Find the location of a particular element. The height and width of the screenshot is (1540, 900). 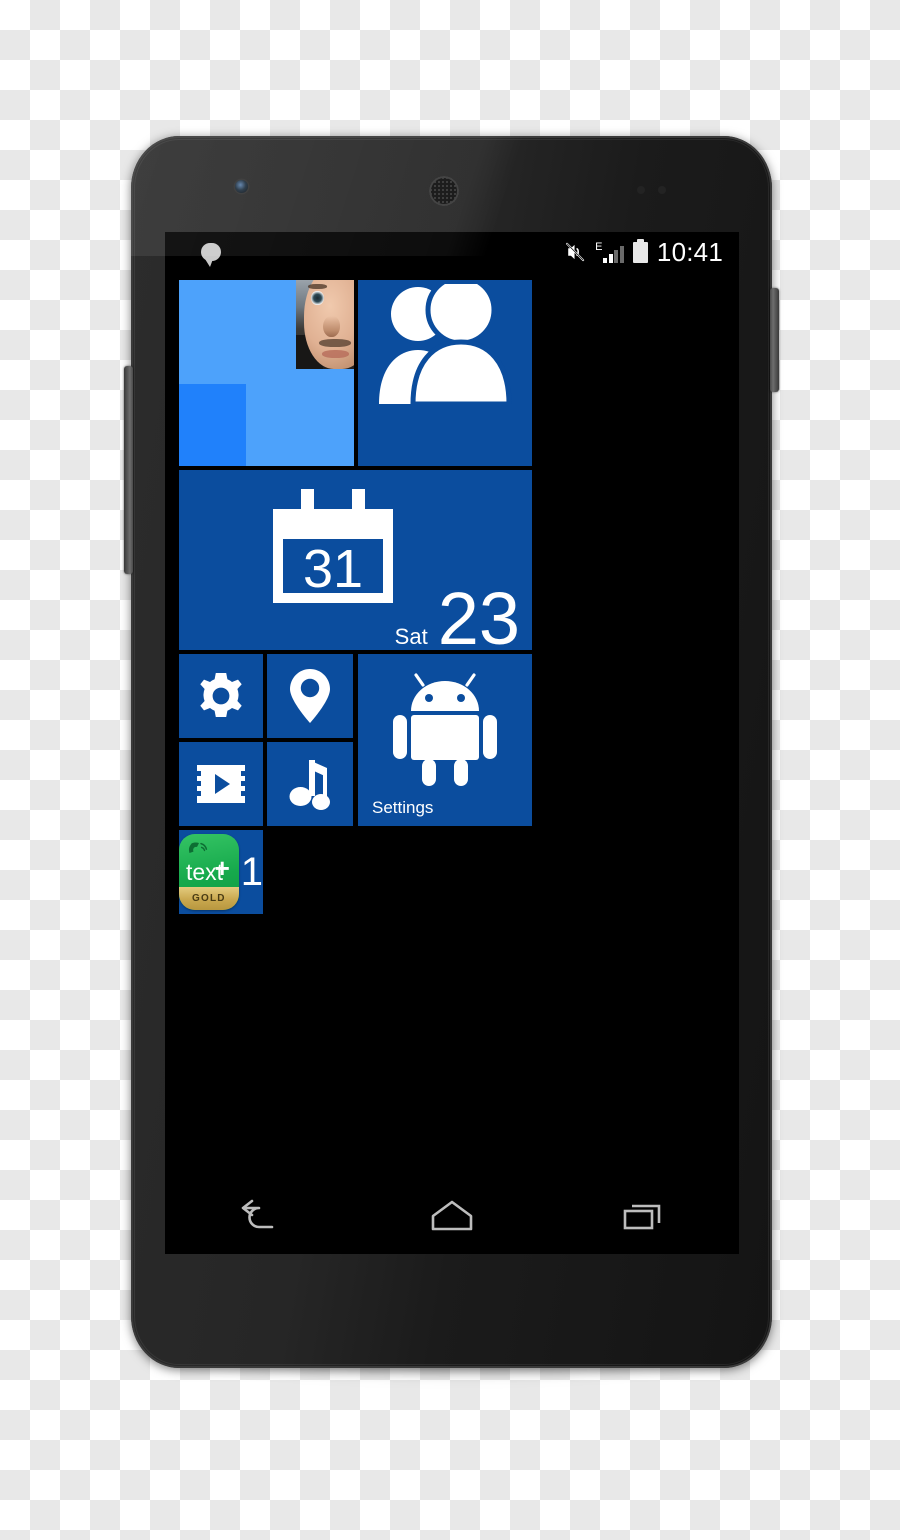

signal-bars-icon is located at coordinates (613, 254).